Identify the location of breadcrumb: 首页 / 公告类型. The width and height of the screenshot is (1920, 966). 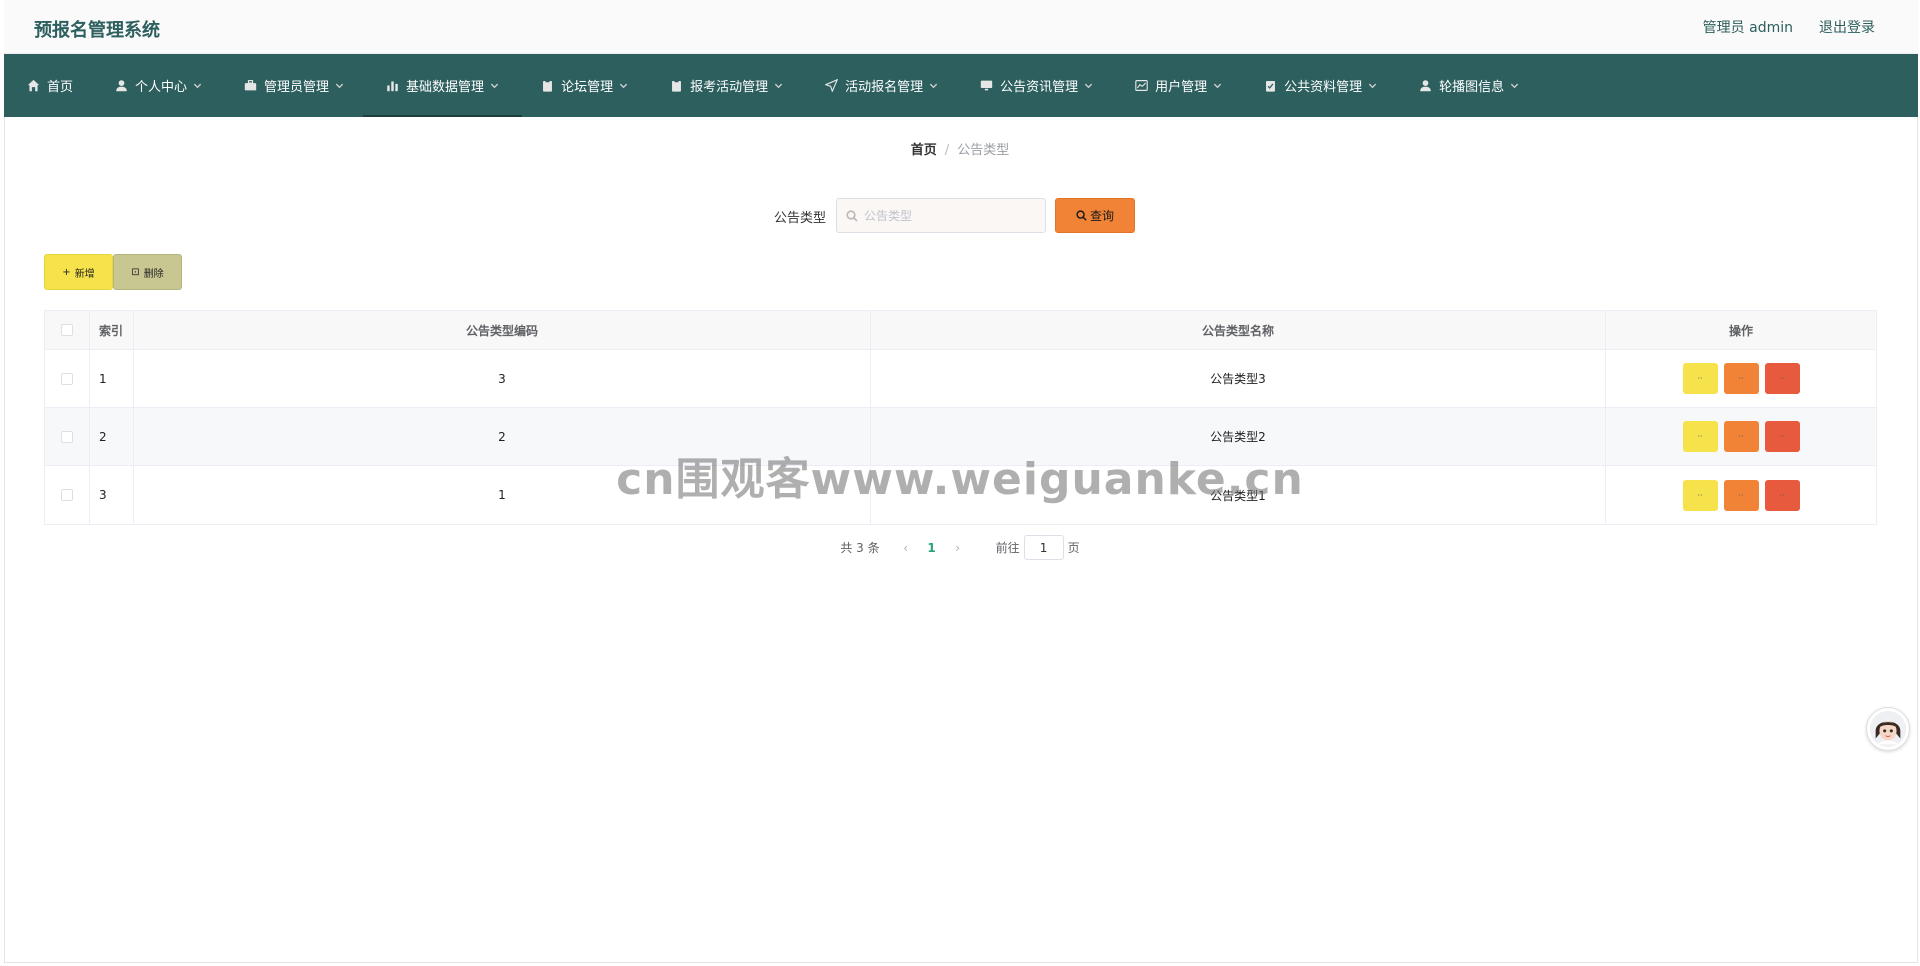
(960, 148).